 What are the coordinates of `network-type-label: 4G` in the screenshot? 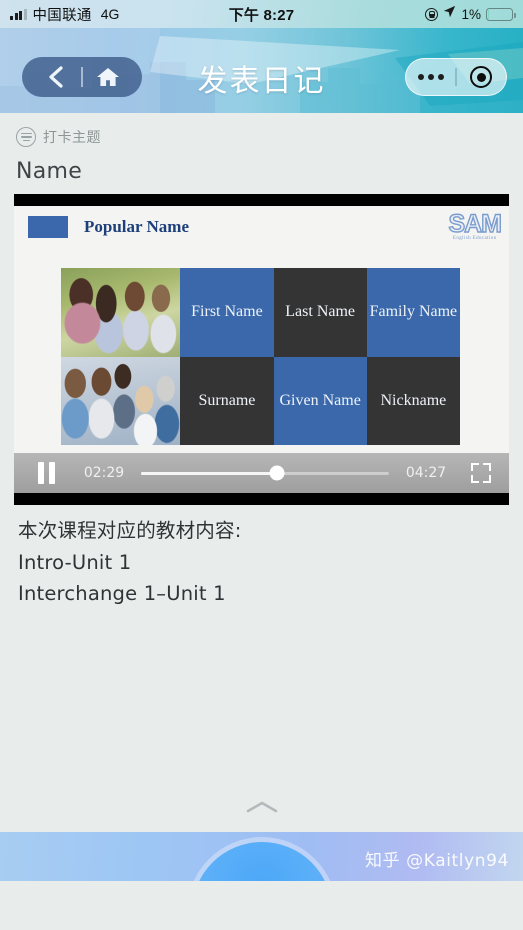 It's located at (110, 14).